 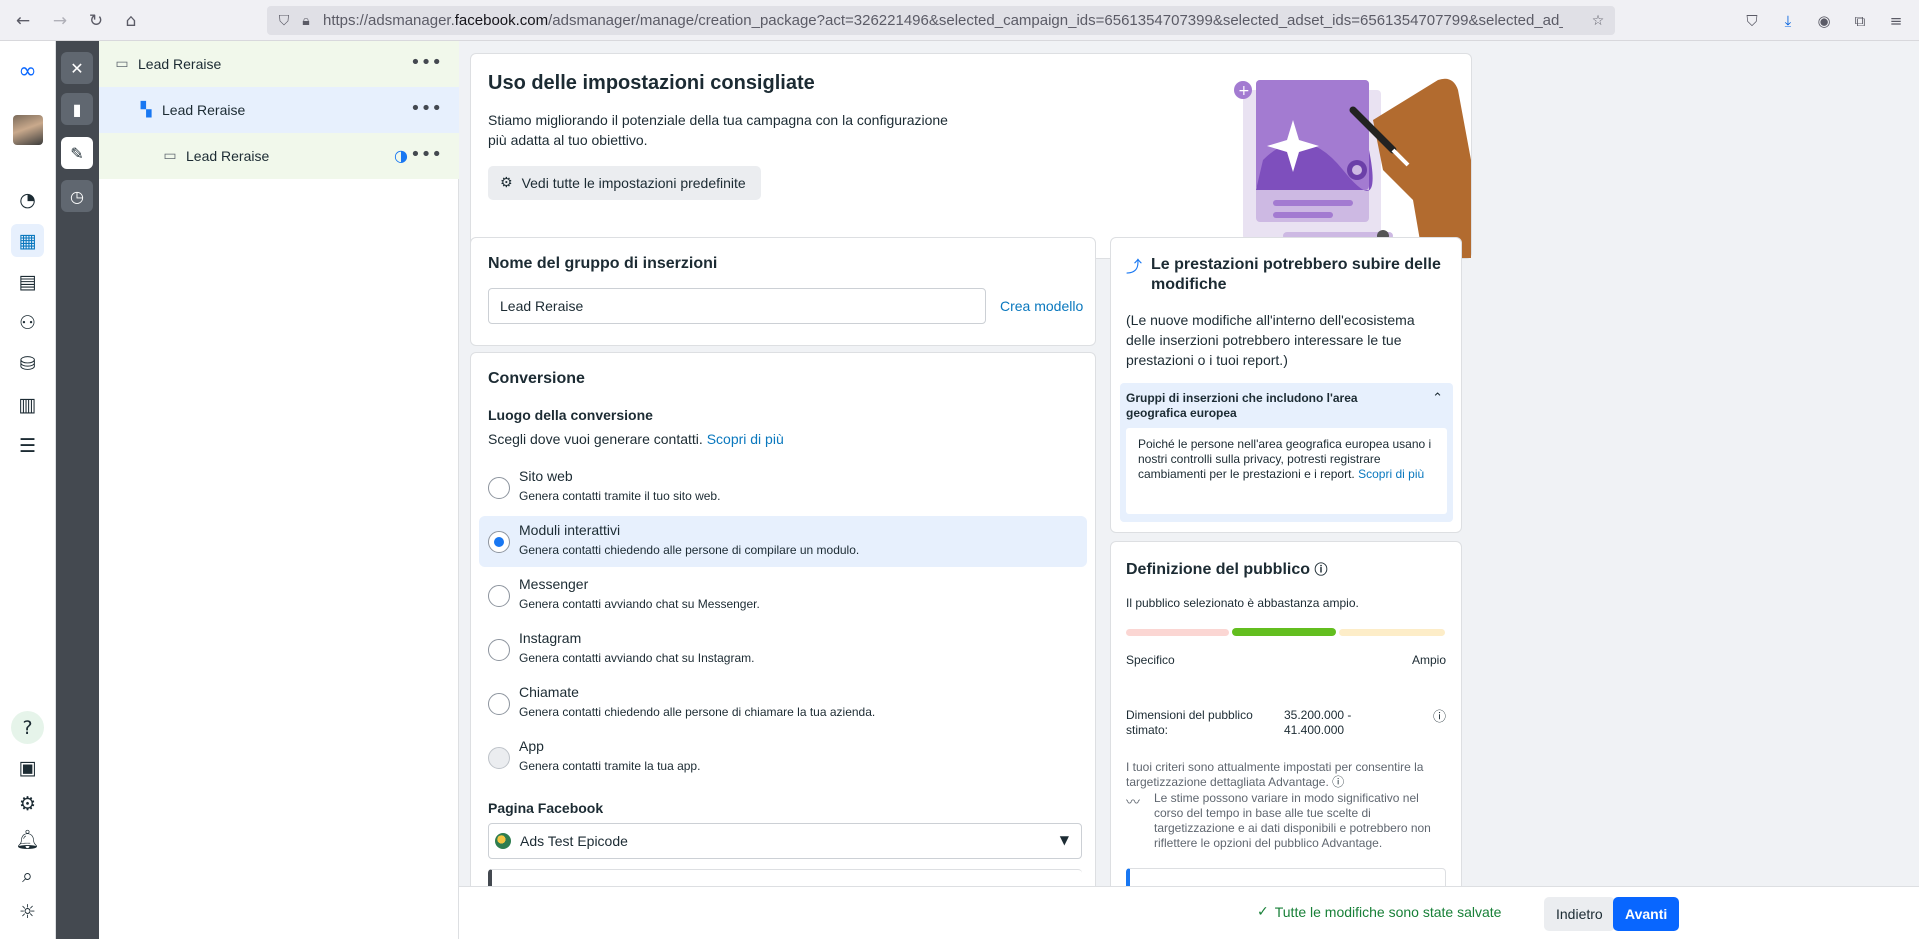 I want to click on data-sources-icon: ⛁, so click(x=27, y=363).